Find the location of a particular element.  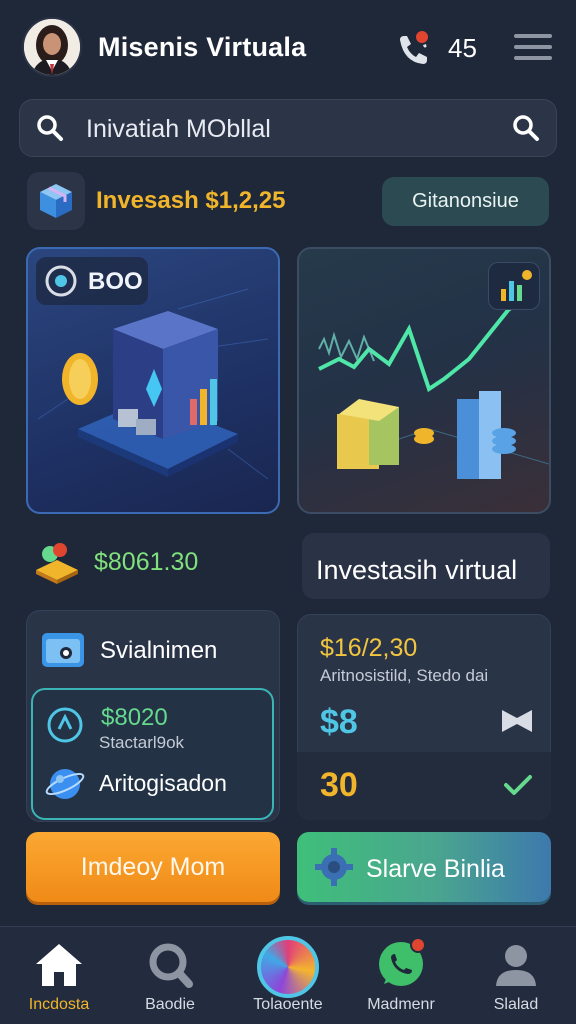

globe-icon is located at coordinates (65, 784).